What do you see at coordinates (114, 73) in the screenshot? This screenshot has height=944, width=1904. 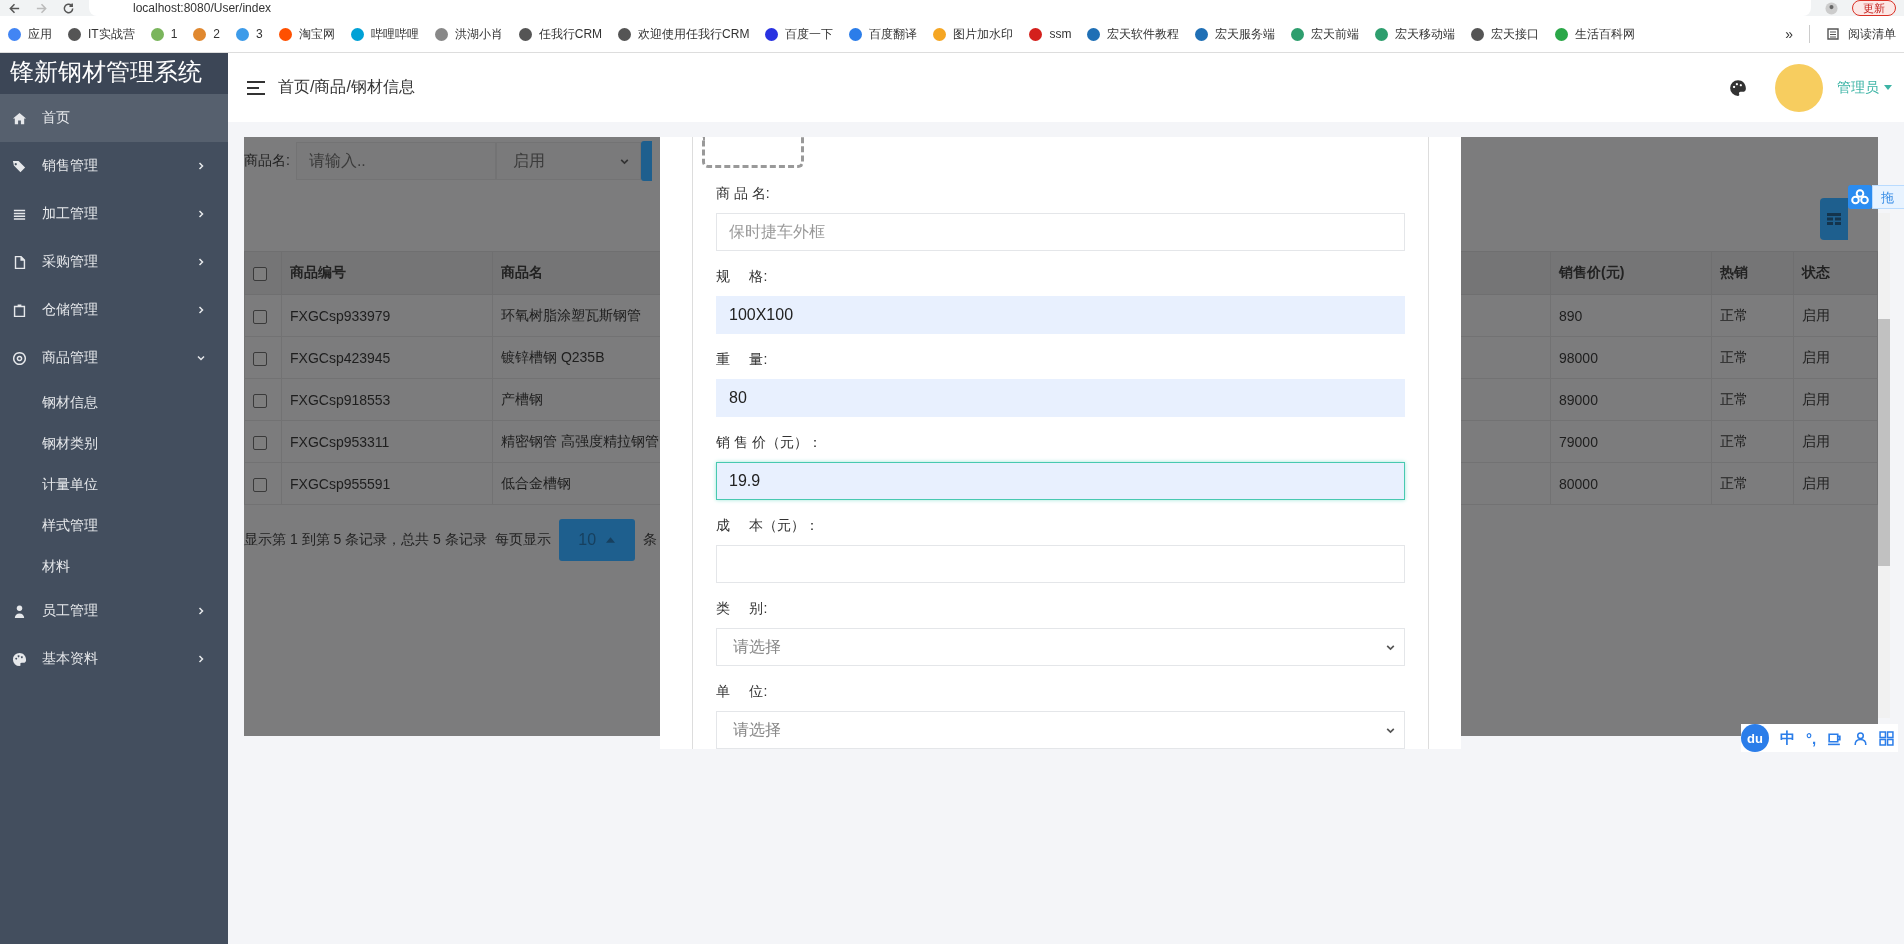 I see `app-title: 锋新钢材管理系统` at bounding box center [114, 73].